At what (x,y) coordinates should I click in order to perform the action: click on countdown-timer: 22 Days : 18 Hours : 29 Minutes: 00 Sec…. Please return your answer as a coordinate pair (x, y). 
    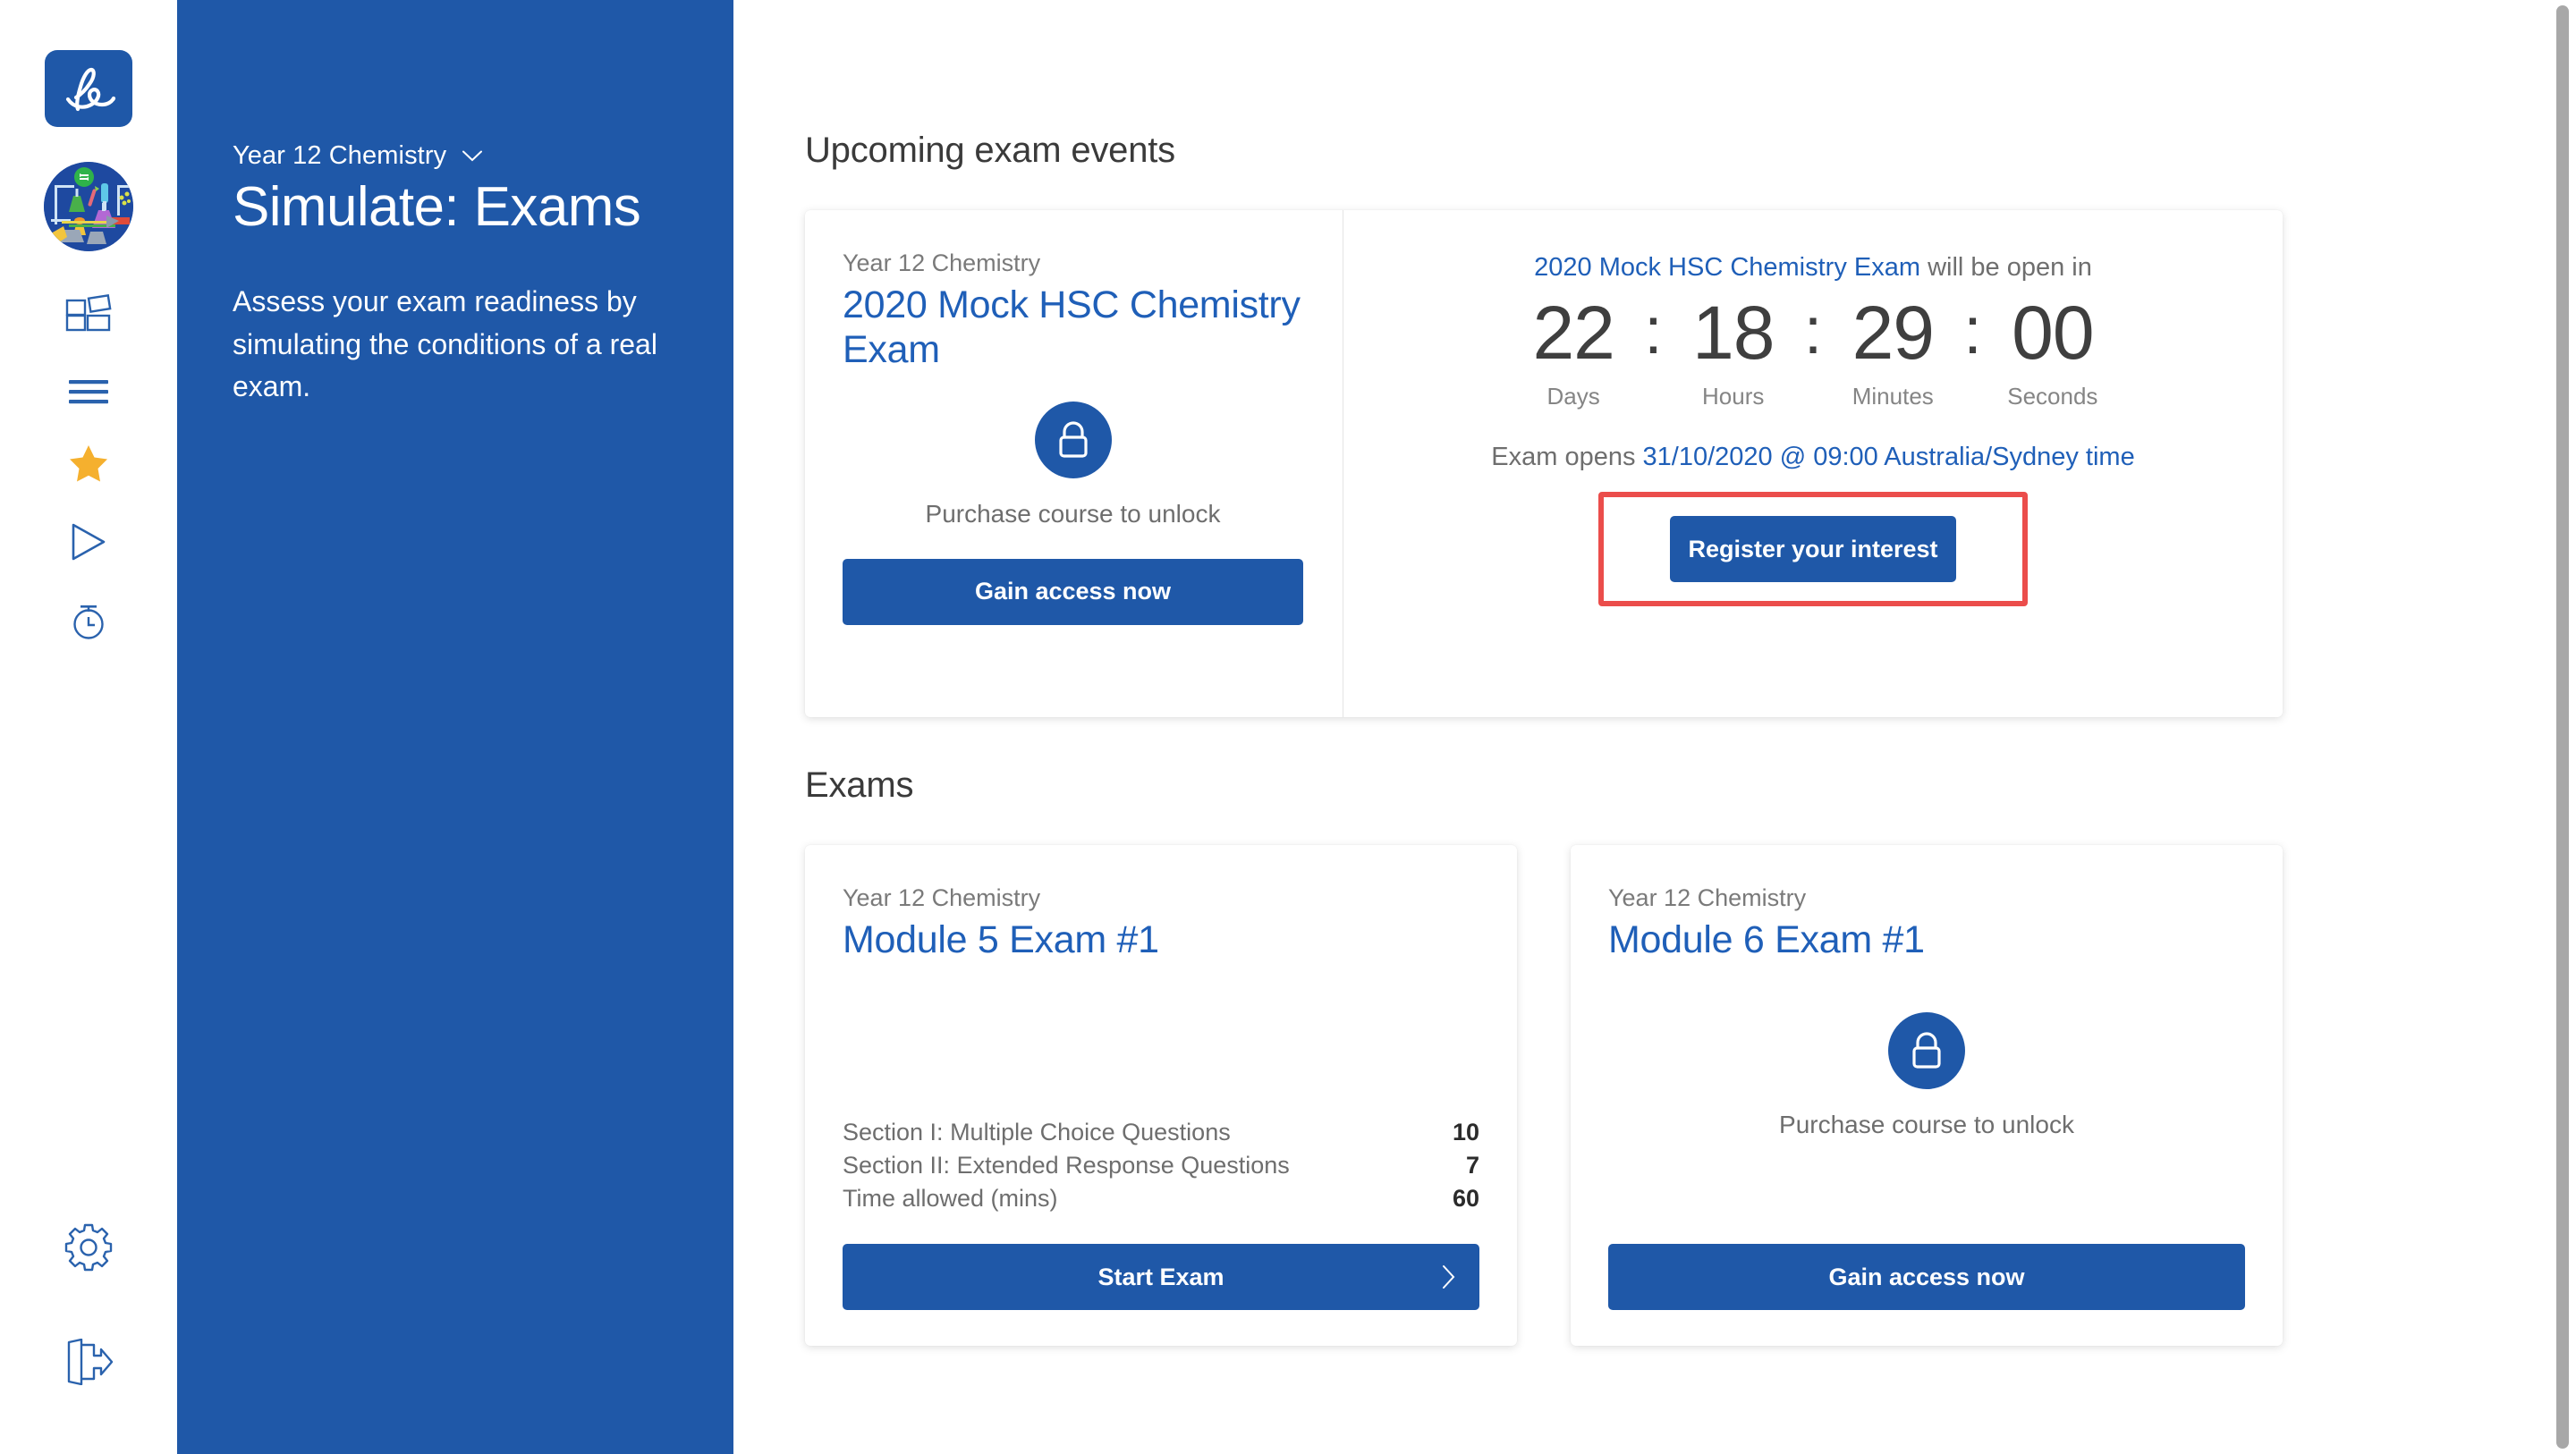
    Looking at the image, I should click on (1813, 352).